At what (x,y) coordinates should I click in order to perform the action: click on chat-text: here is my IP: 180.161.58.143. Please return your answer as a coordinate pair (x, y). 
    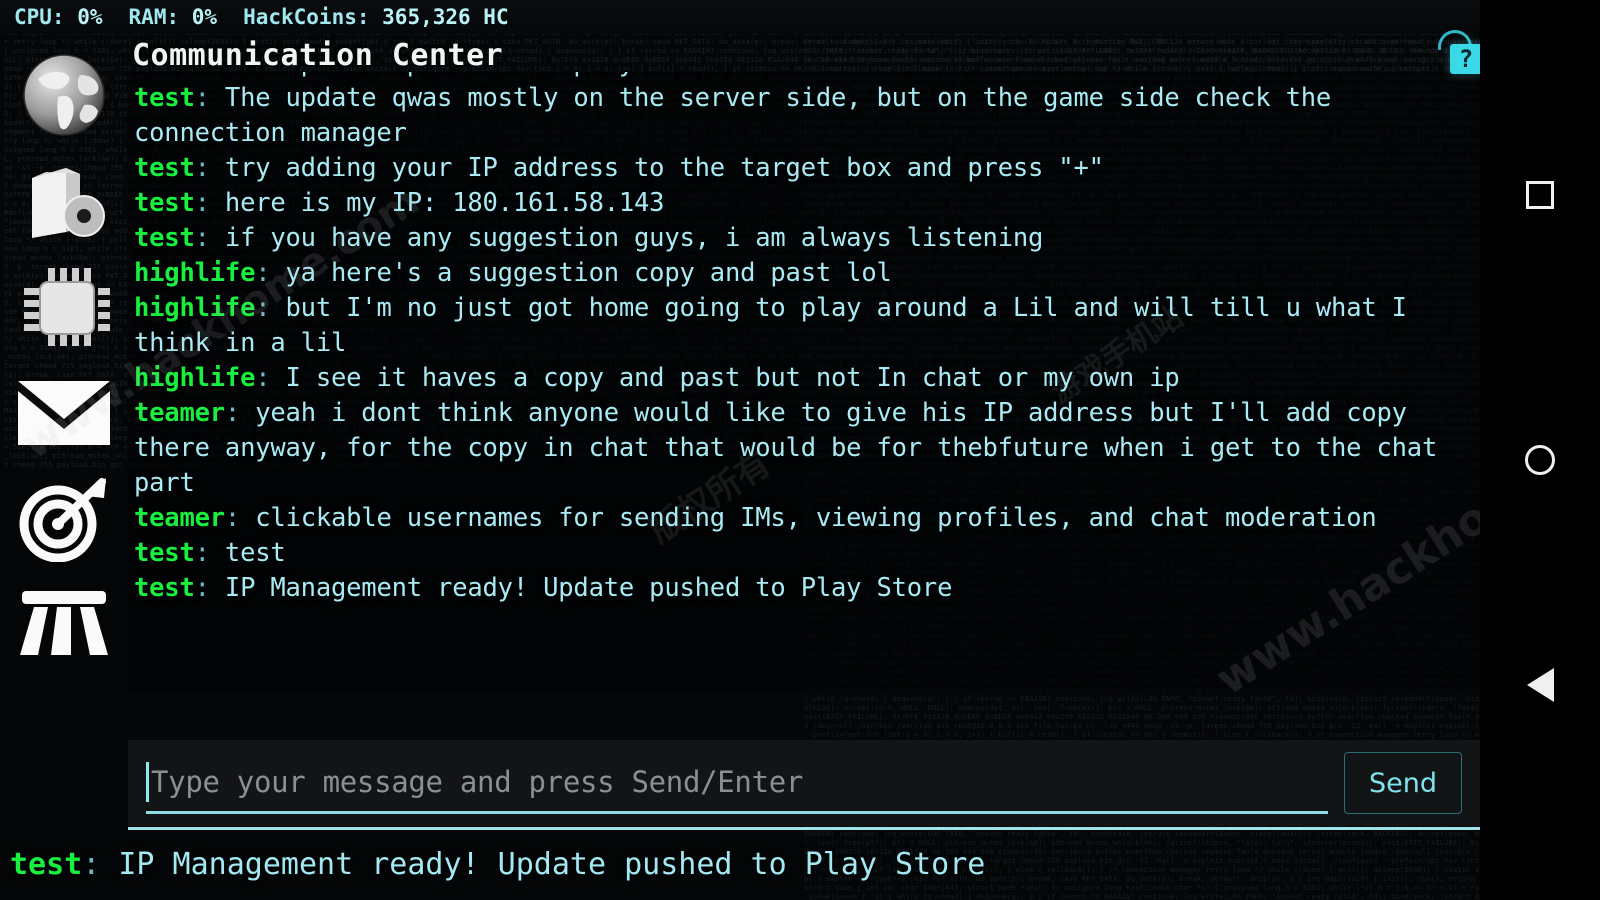
    Looking at the image, I should click on (444, 203).